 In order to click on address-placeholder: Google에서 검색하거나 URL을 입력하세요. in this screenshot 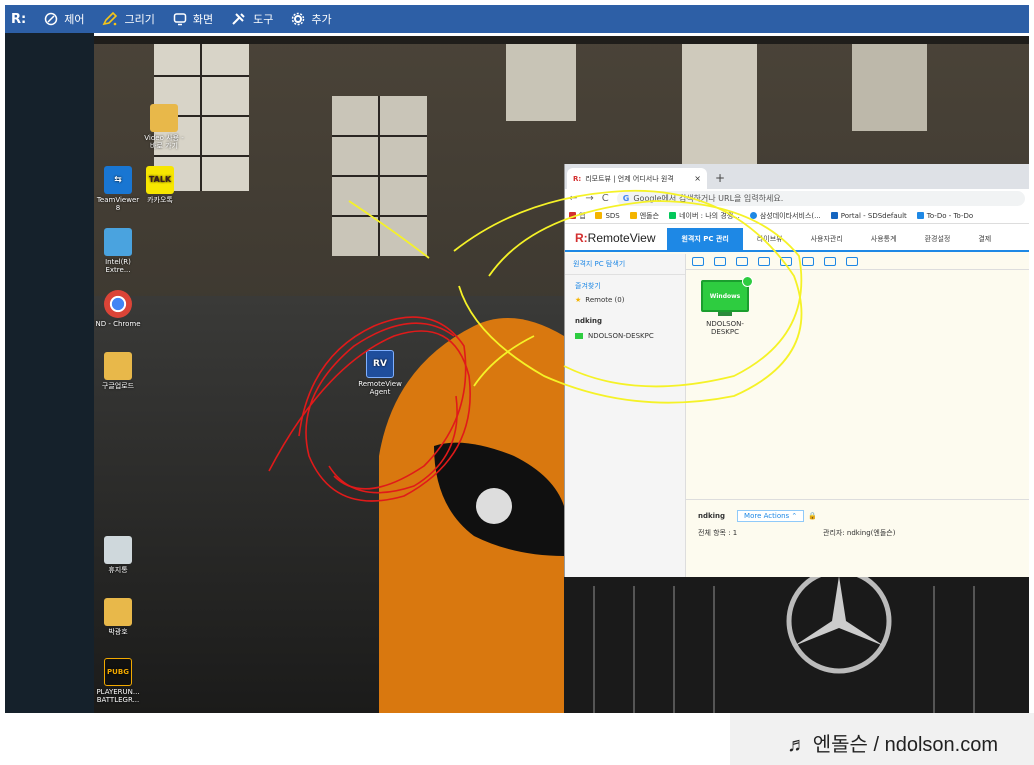, I will do `click(708, 198)`.